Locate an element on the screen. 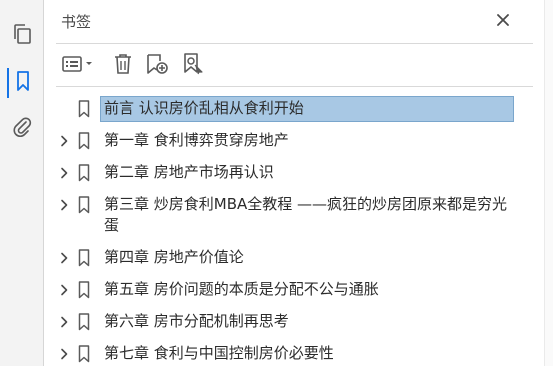  bookmark-item: 第五章 房价问题的本质是分配不公与通胀 is located at coordinates (294, 290).